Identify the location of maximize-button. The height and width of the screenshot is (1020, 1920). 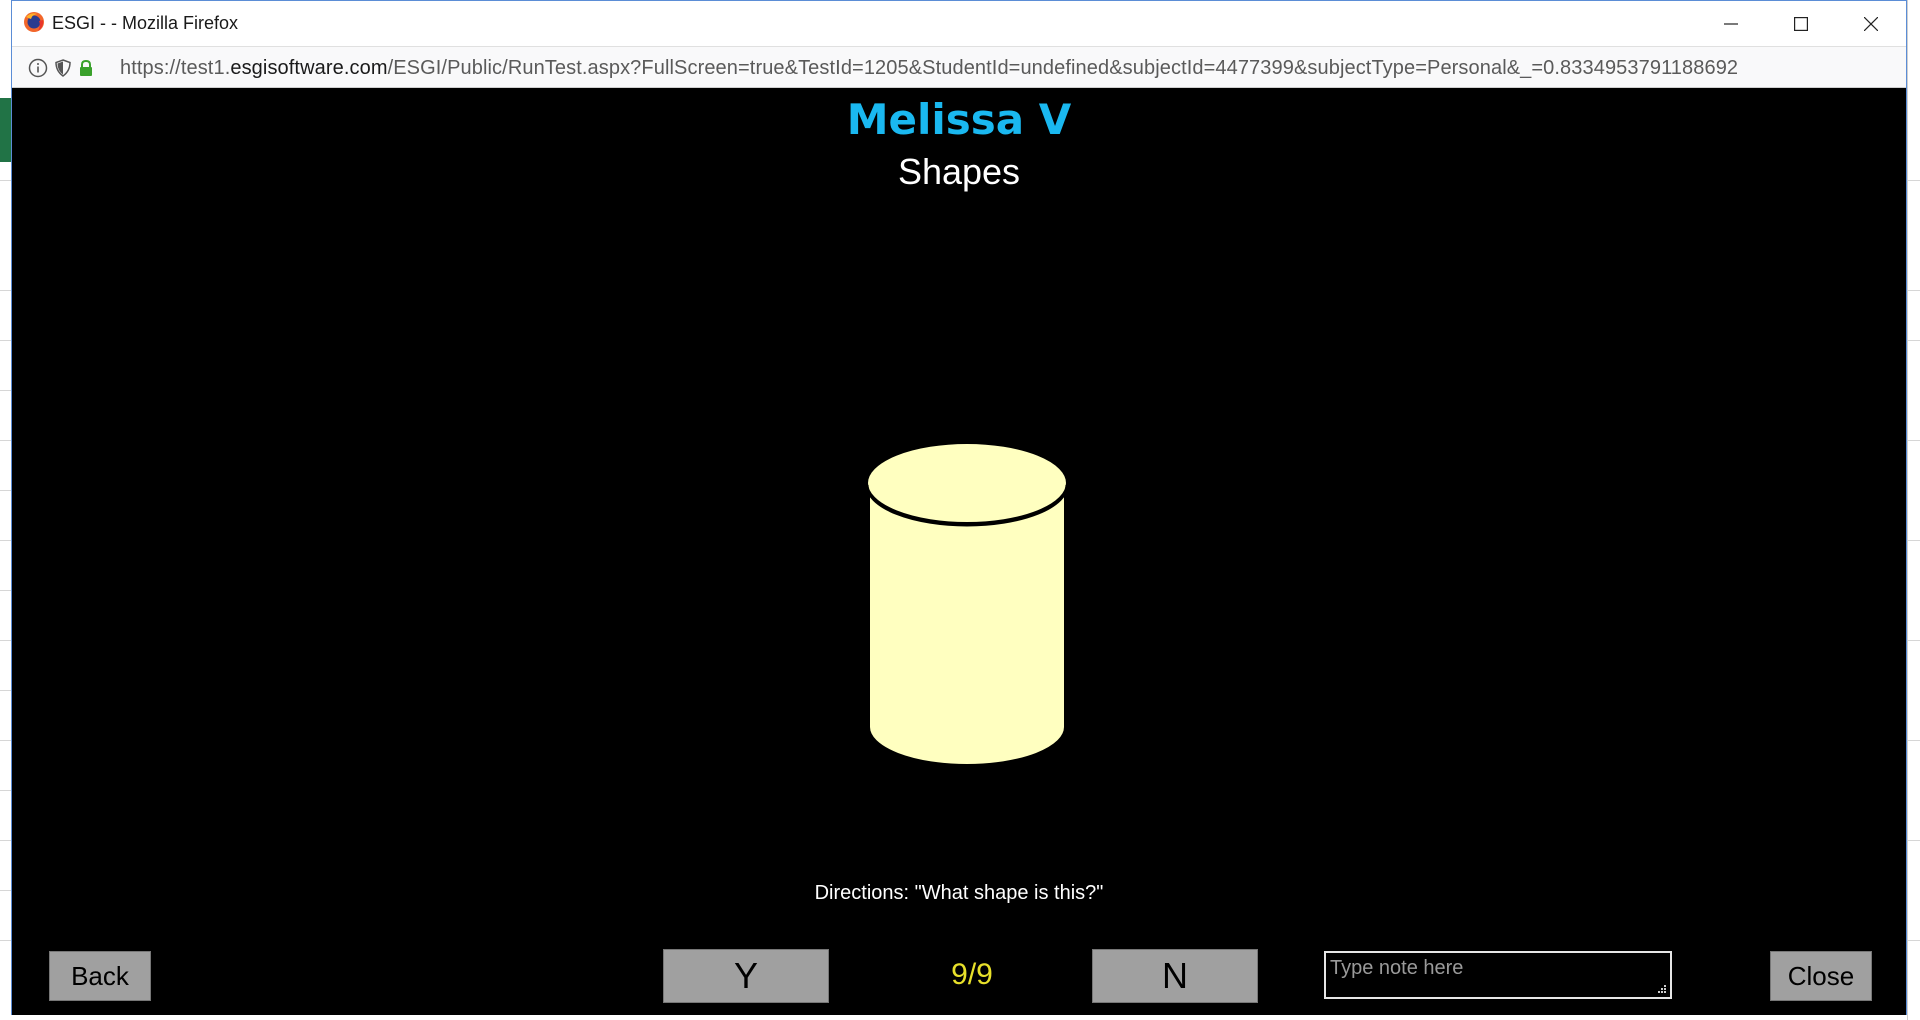
(1801, 23).